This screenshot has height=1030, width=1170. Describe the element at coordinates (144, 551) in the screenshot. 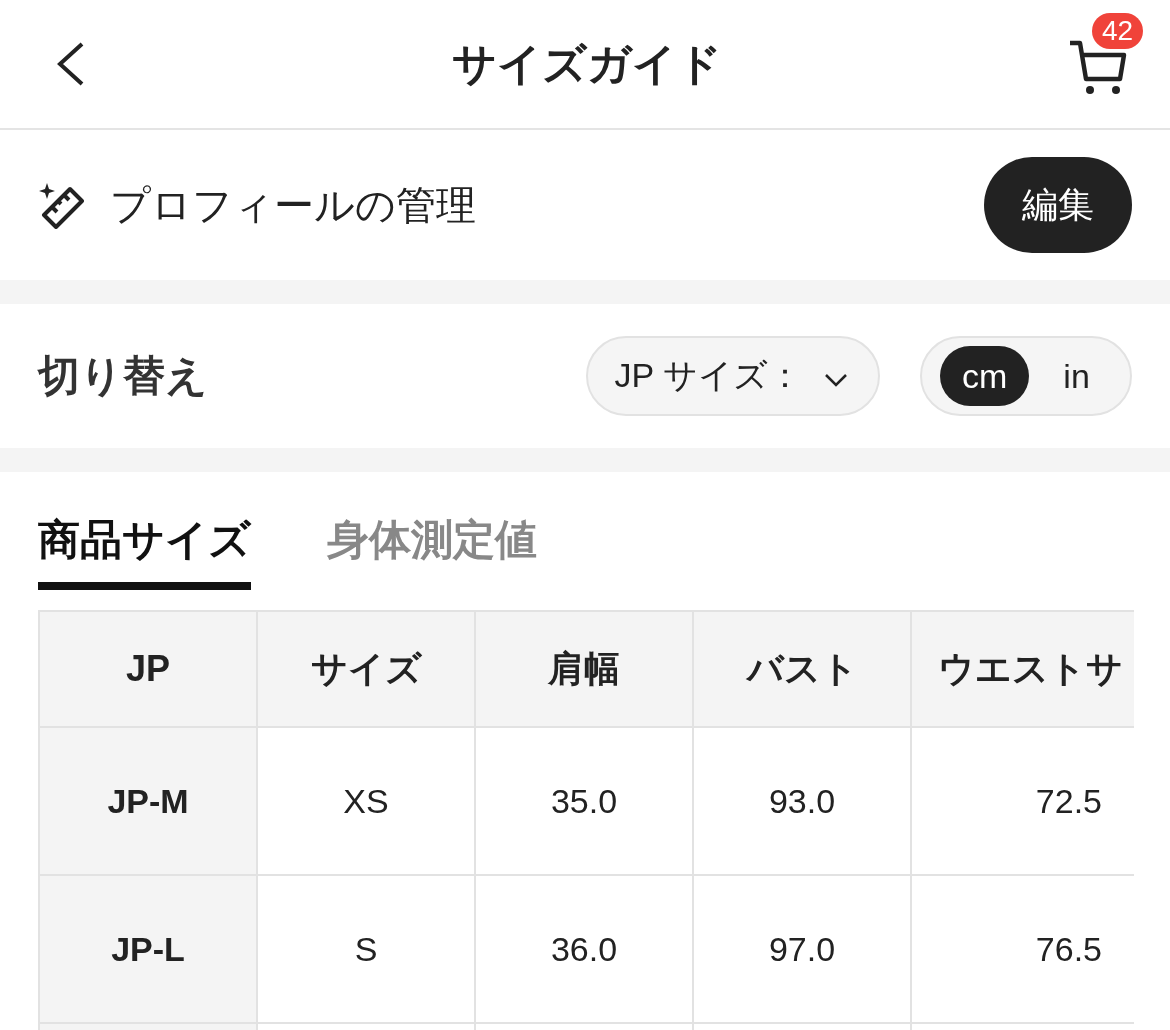

I see `tab: 商品サイズ` at that location.